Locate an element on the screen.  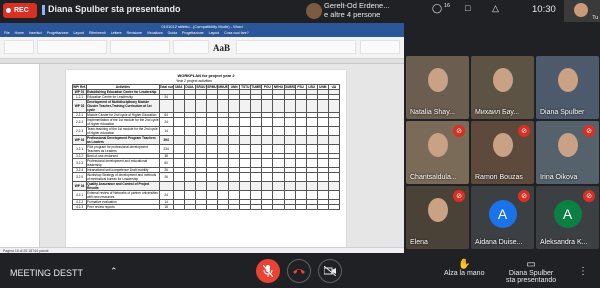
speaker-avatar is located at coordinates (314, 11).